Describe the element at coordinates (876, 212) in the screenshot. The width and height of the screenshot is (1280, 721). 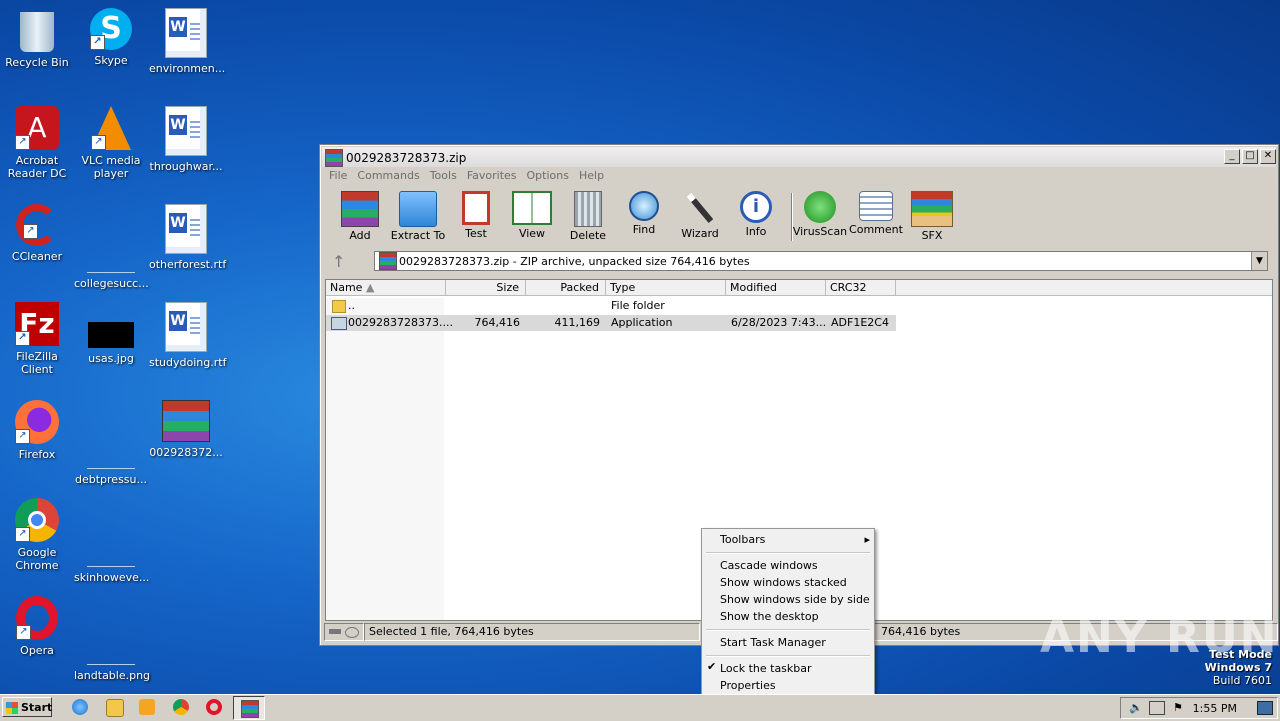
I see `comment-button: Comment` at that location.